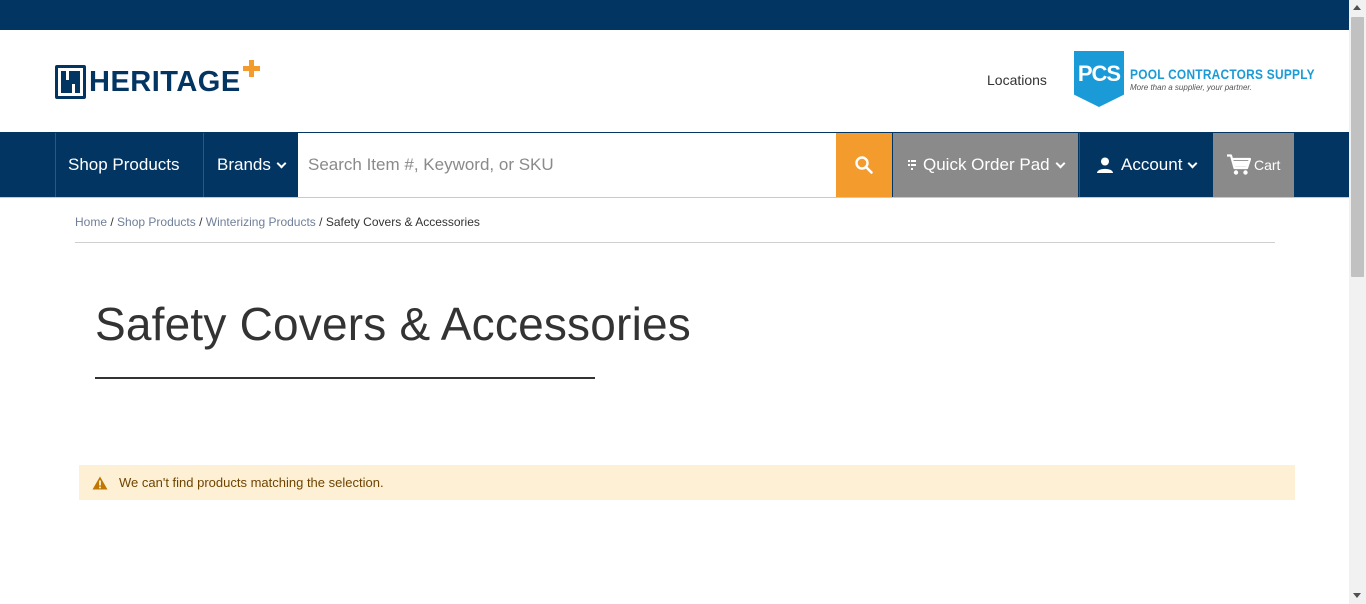 The image size is (1366, 604). Describe the element at coordinates (1152, 164) in the screenshot. I see `account-label: Account` at that location.